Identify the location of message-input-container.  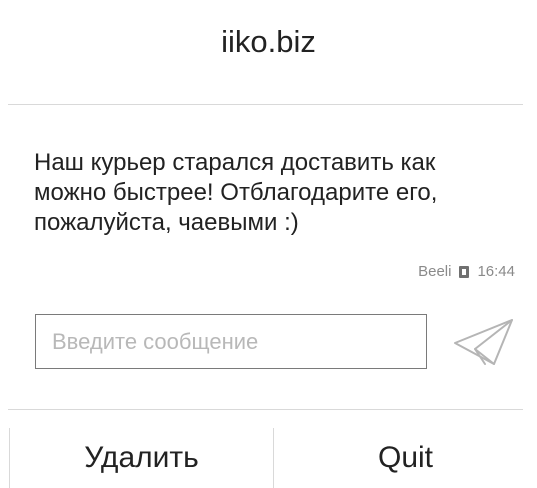
(231, 341).